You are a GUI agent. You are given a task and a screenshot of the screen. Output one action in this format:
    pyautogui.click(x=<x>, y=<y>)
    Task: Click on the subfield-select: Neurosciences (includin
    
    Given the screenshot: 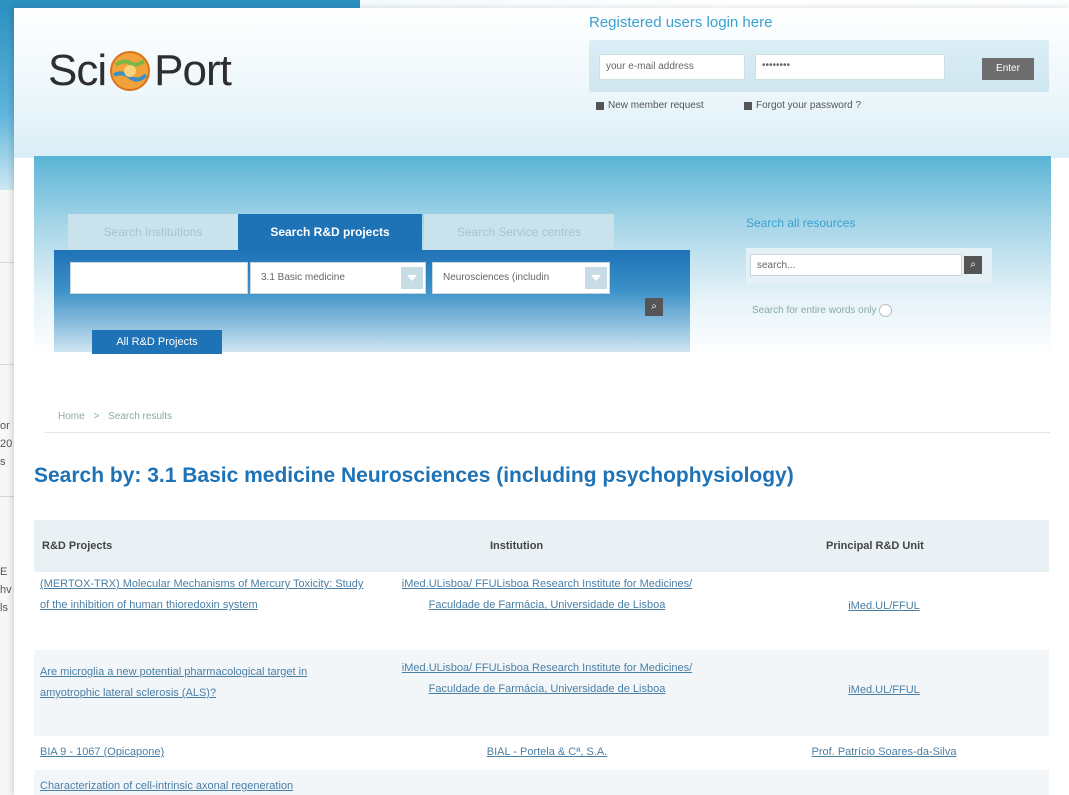 What is the action you would take?
    pyautogui.click(x=521, y=278)
    